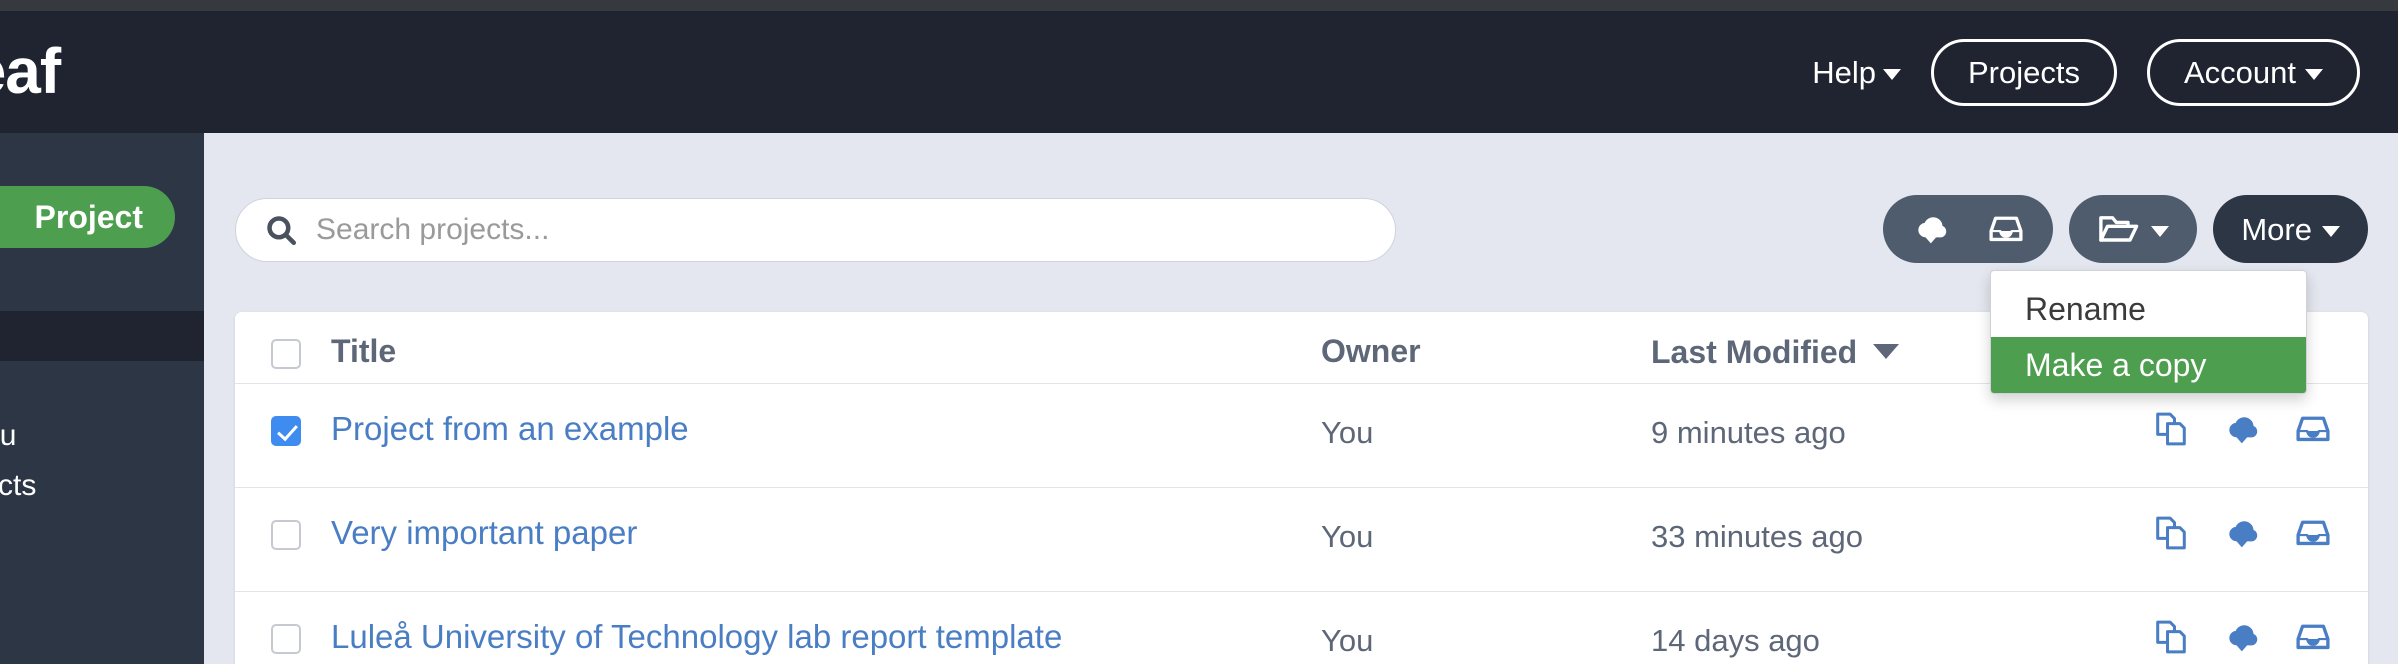 This screenshot has width=2398, height=664. I want to click on column-header-last-modified: Last Modified, so click(1754, 352).